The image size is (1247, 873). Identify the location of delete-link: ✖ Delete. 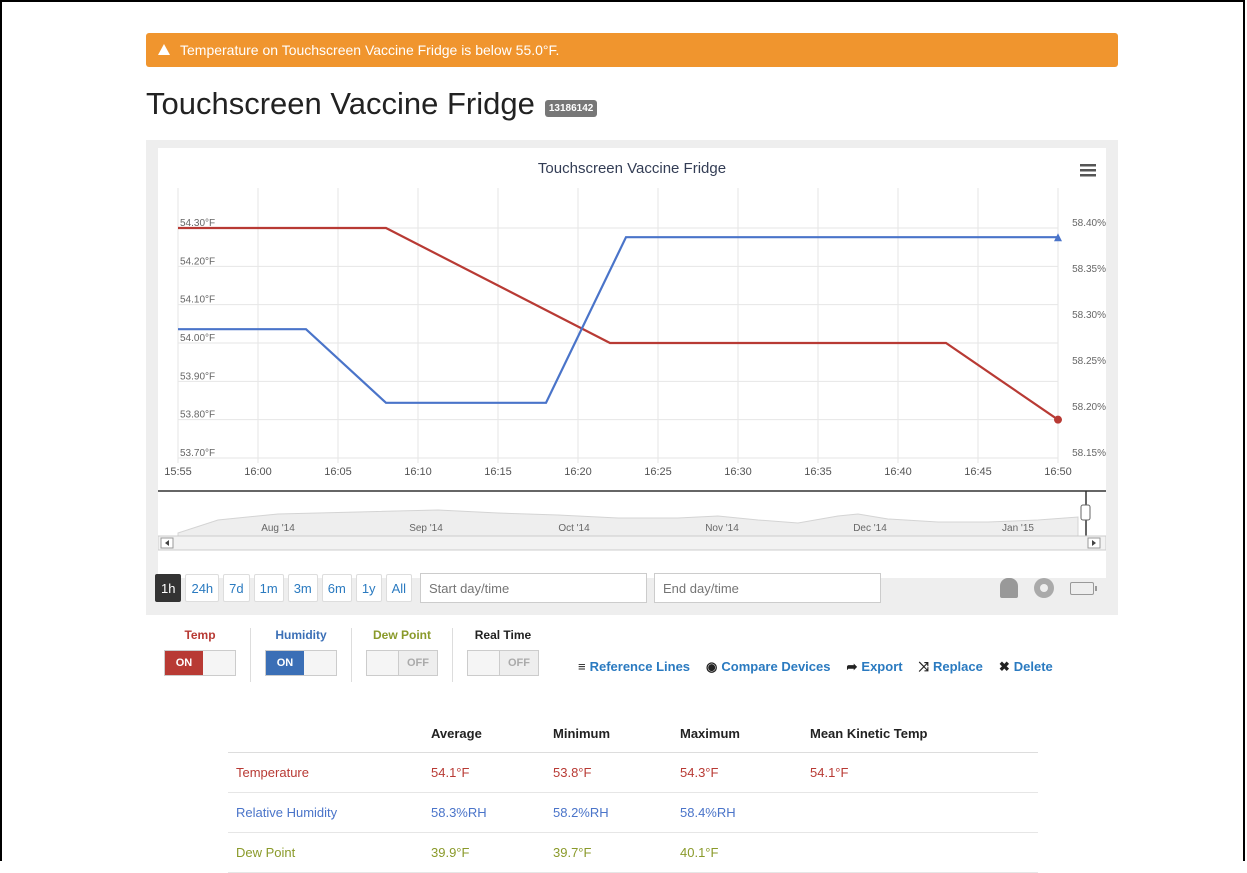
(1026, 667).